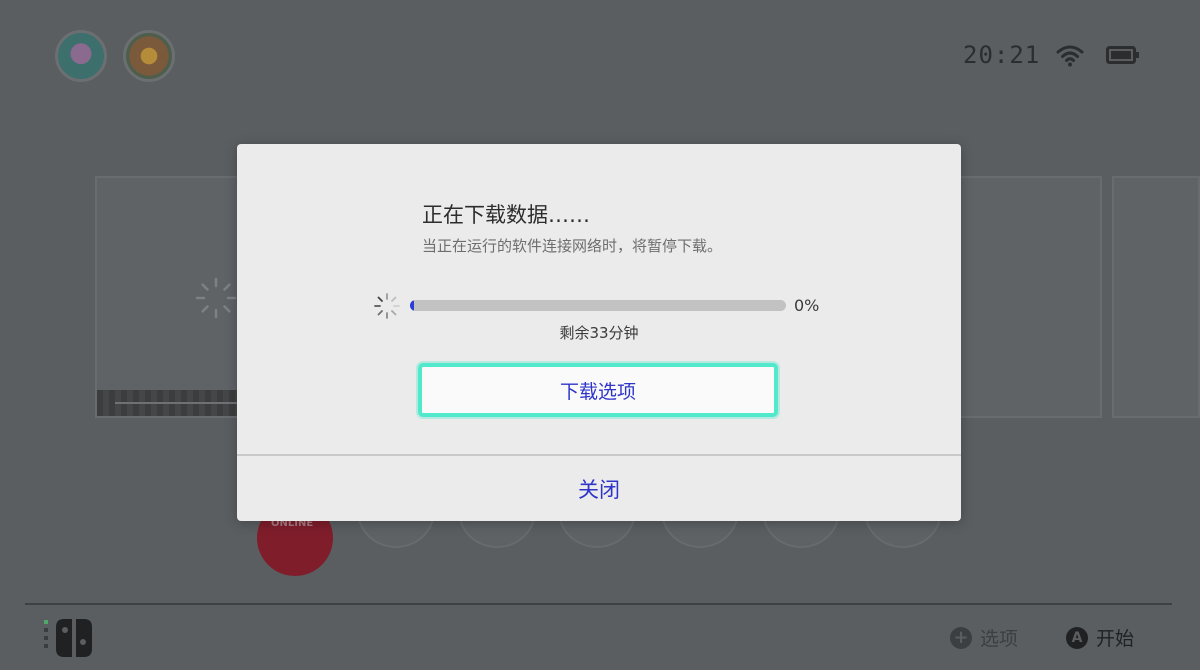 This screenshot has width=1200, height=670. Describe the element at coordinates (961, 637) in the screenshot. I see `plus-button-icon: +` at that location.